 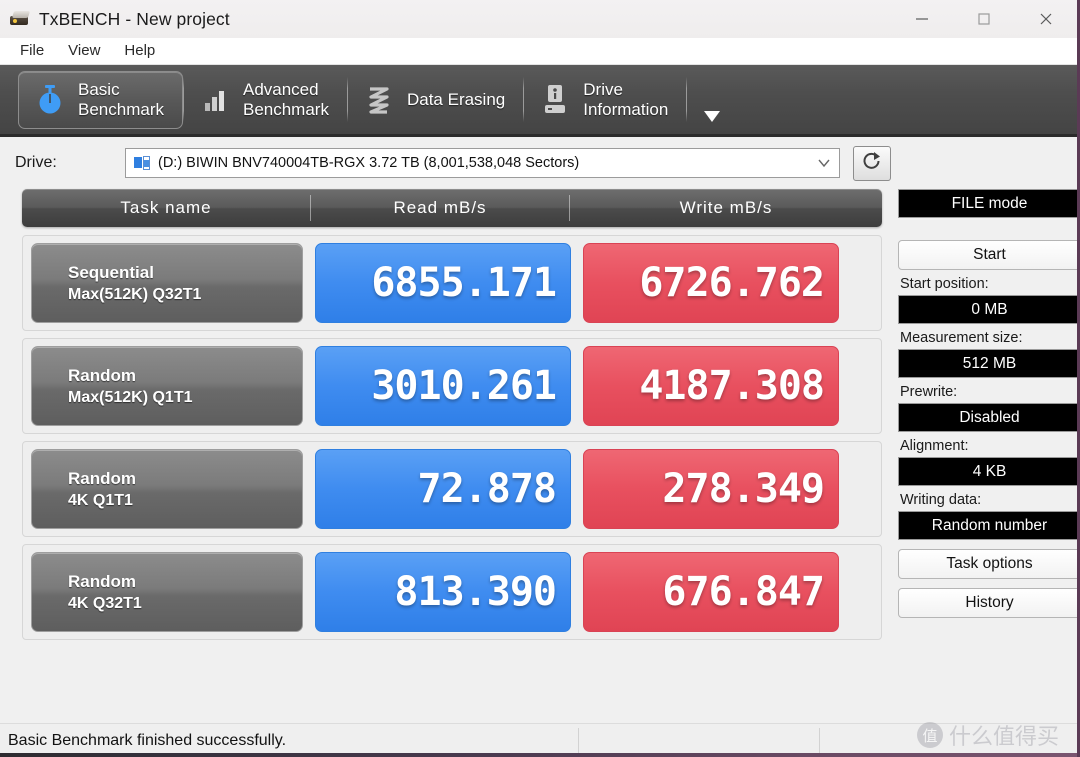 What do you see at coordinates (139, 51) in the screenshot?
I see `menu-item-help: Help` at bounding box center [139, 51].